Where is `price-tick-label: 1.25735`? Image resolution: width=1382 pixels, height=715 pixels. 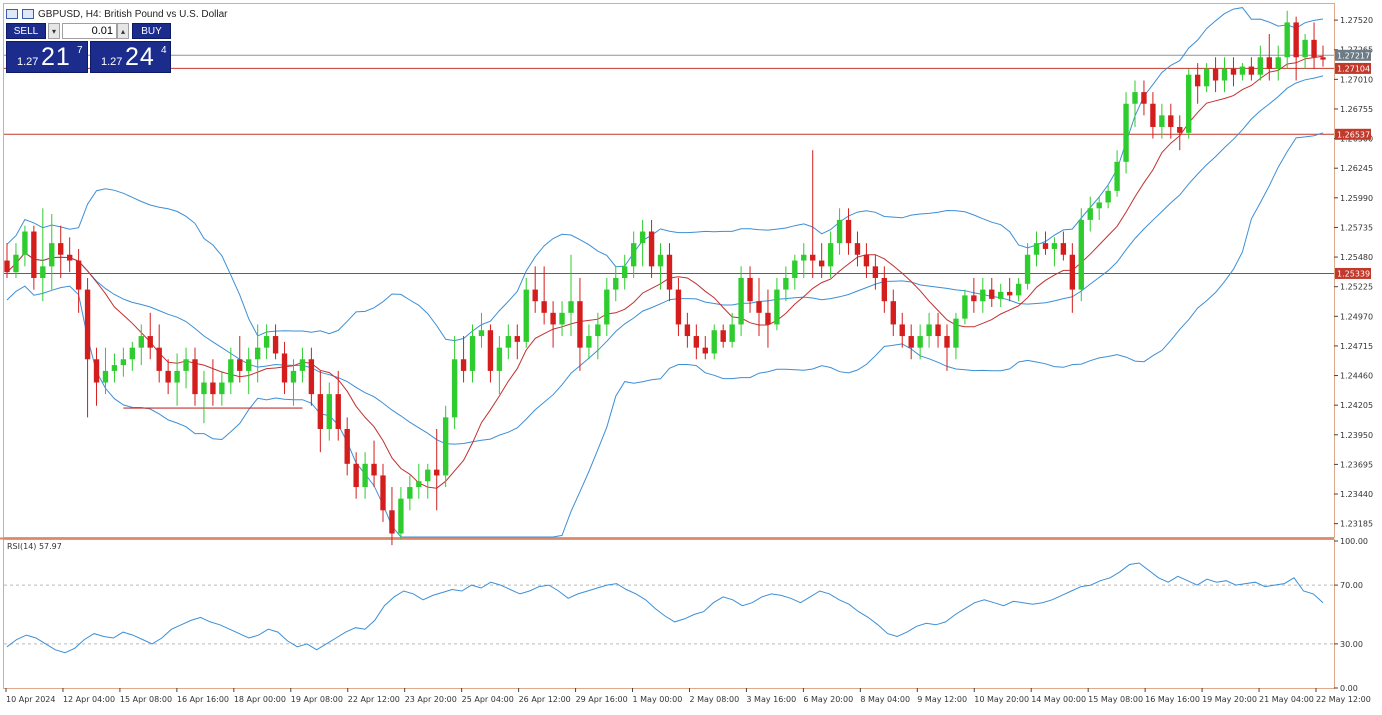 price-tick-label: 1.25735 is located at coordinates (1356, 227).